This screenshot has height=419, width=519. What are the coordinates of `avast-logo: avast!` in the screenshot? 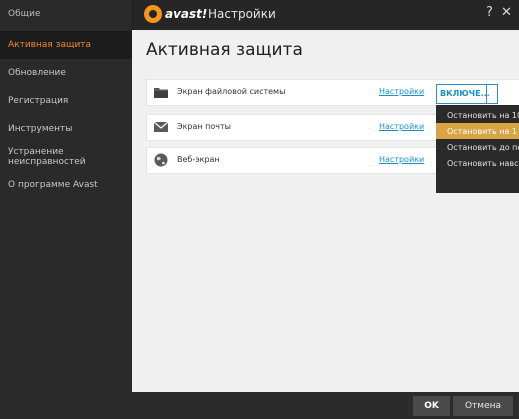 It's located at (175, 14).